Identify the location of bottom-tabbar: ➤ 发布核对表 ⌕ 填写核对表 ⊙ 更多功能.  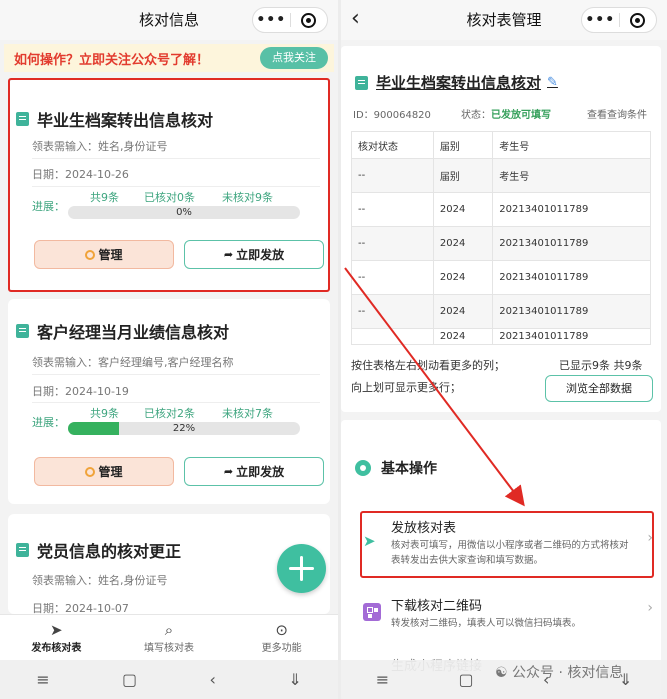
(169, 637).